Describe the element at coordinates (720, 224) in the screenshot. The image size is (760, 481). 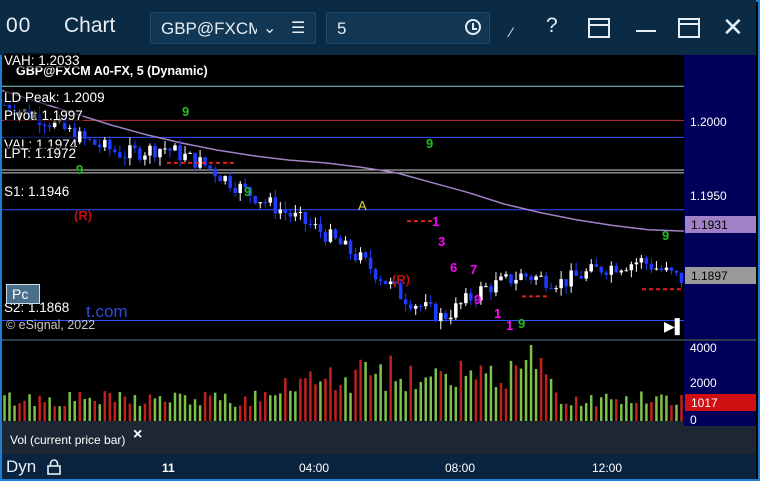
I see `ma-price-tag: 1.1931` at that location.